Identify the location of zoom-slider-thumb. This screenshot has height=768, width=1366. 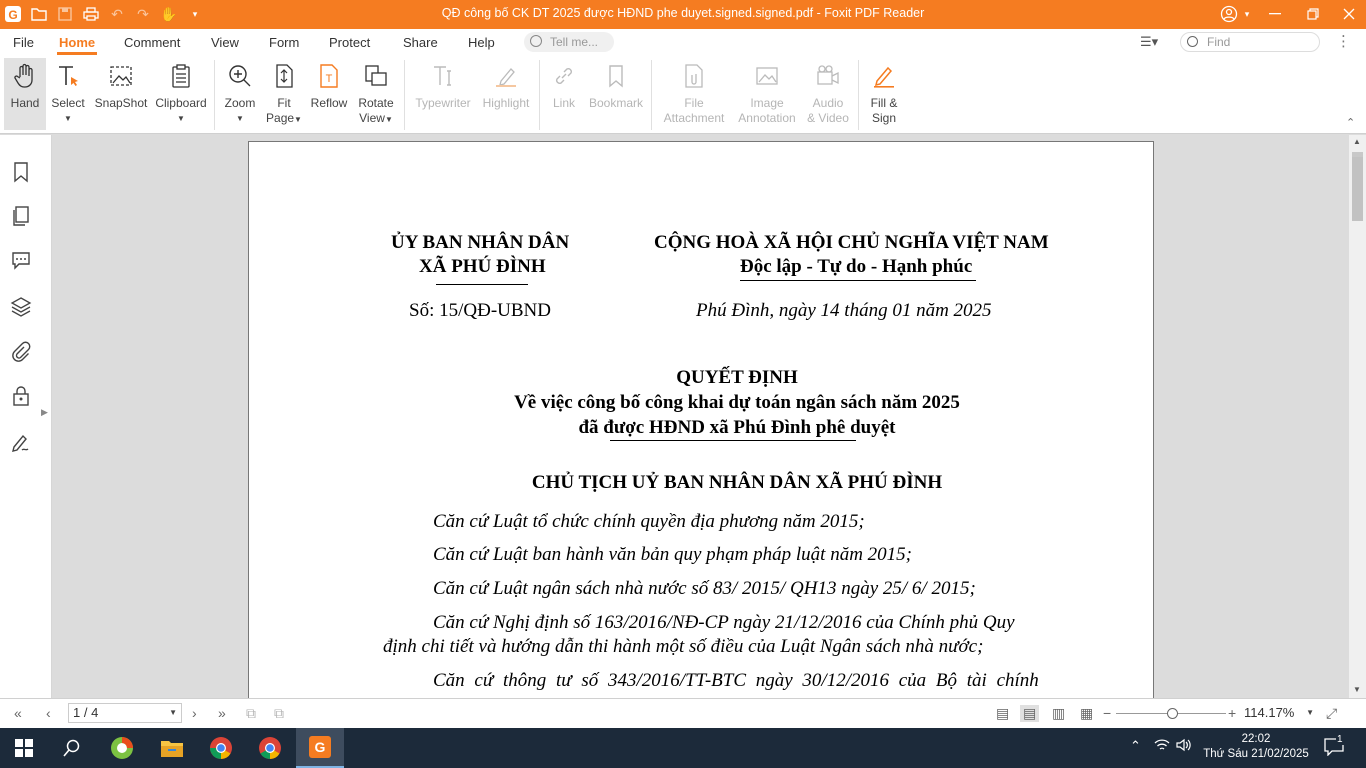
(1172, 713).